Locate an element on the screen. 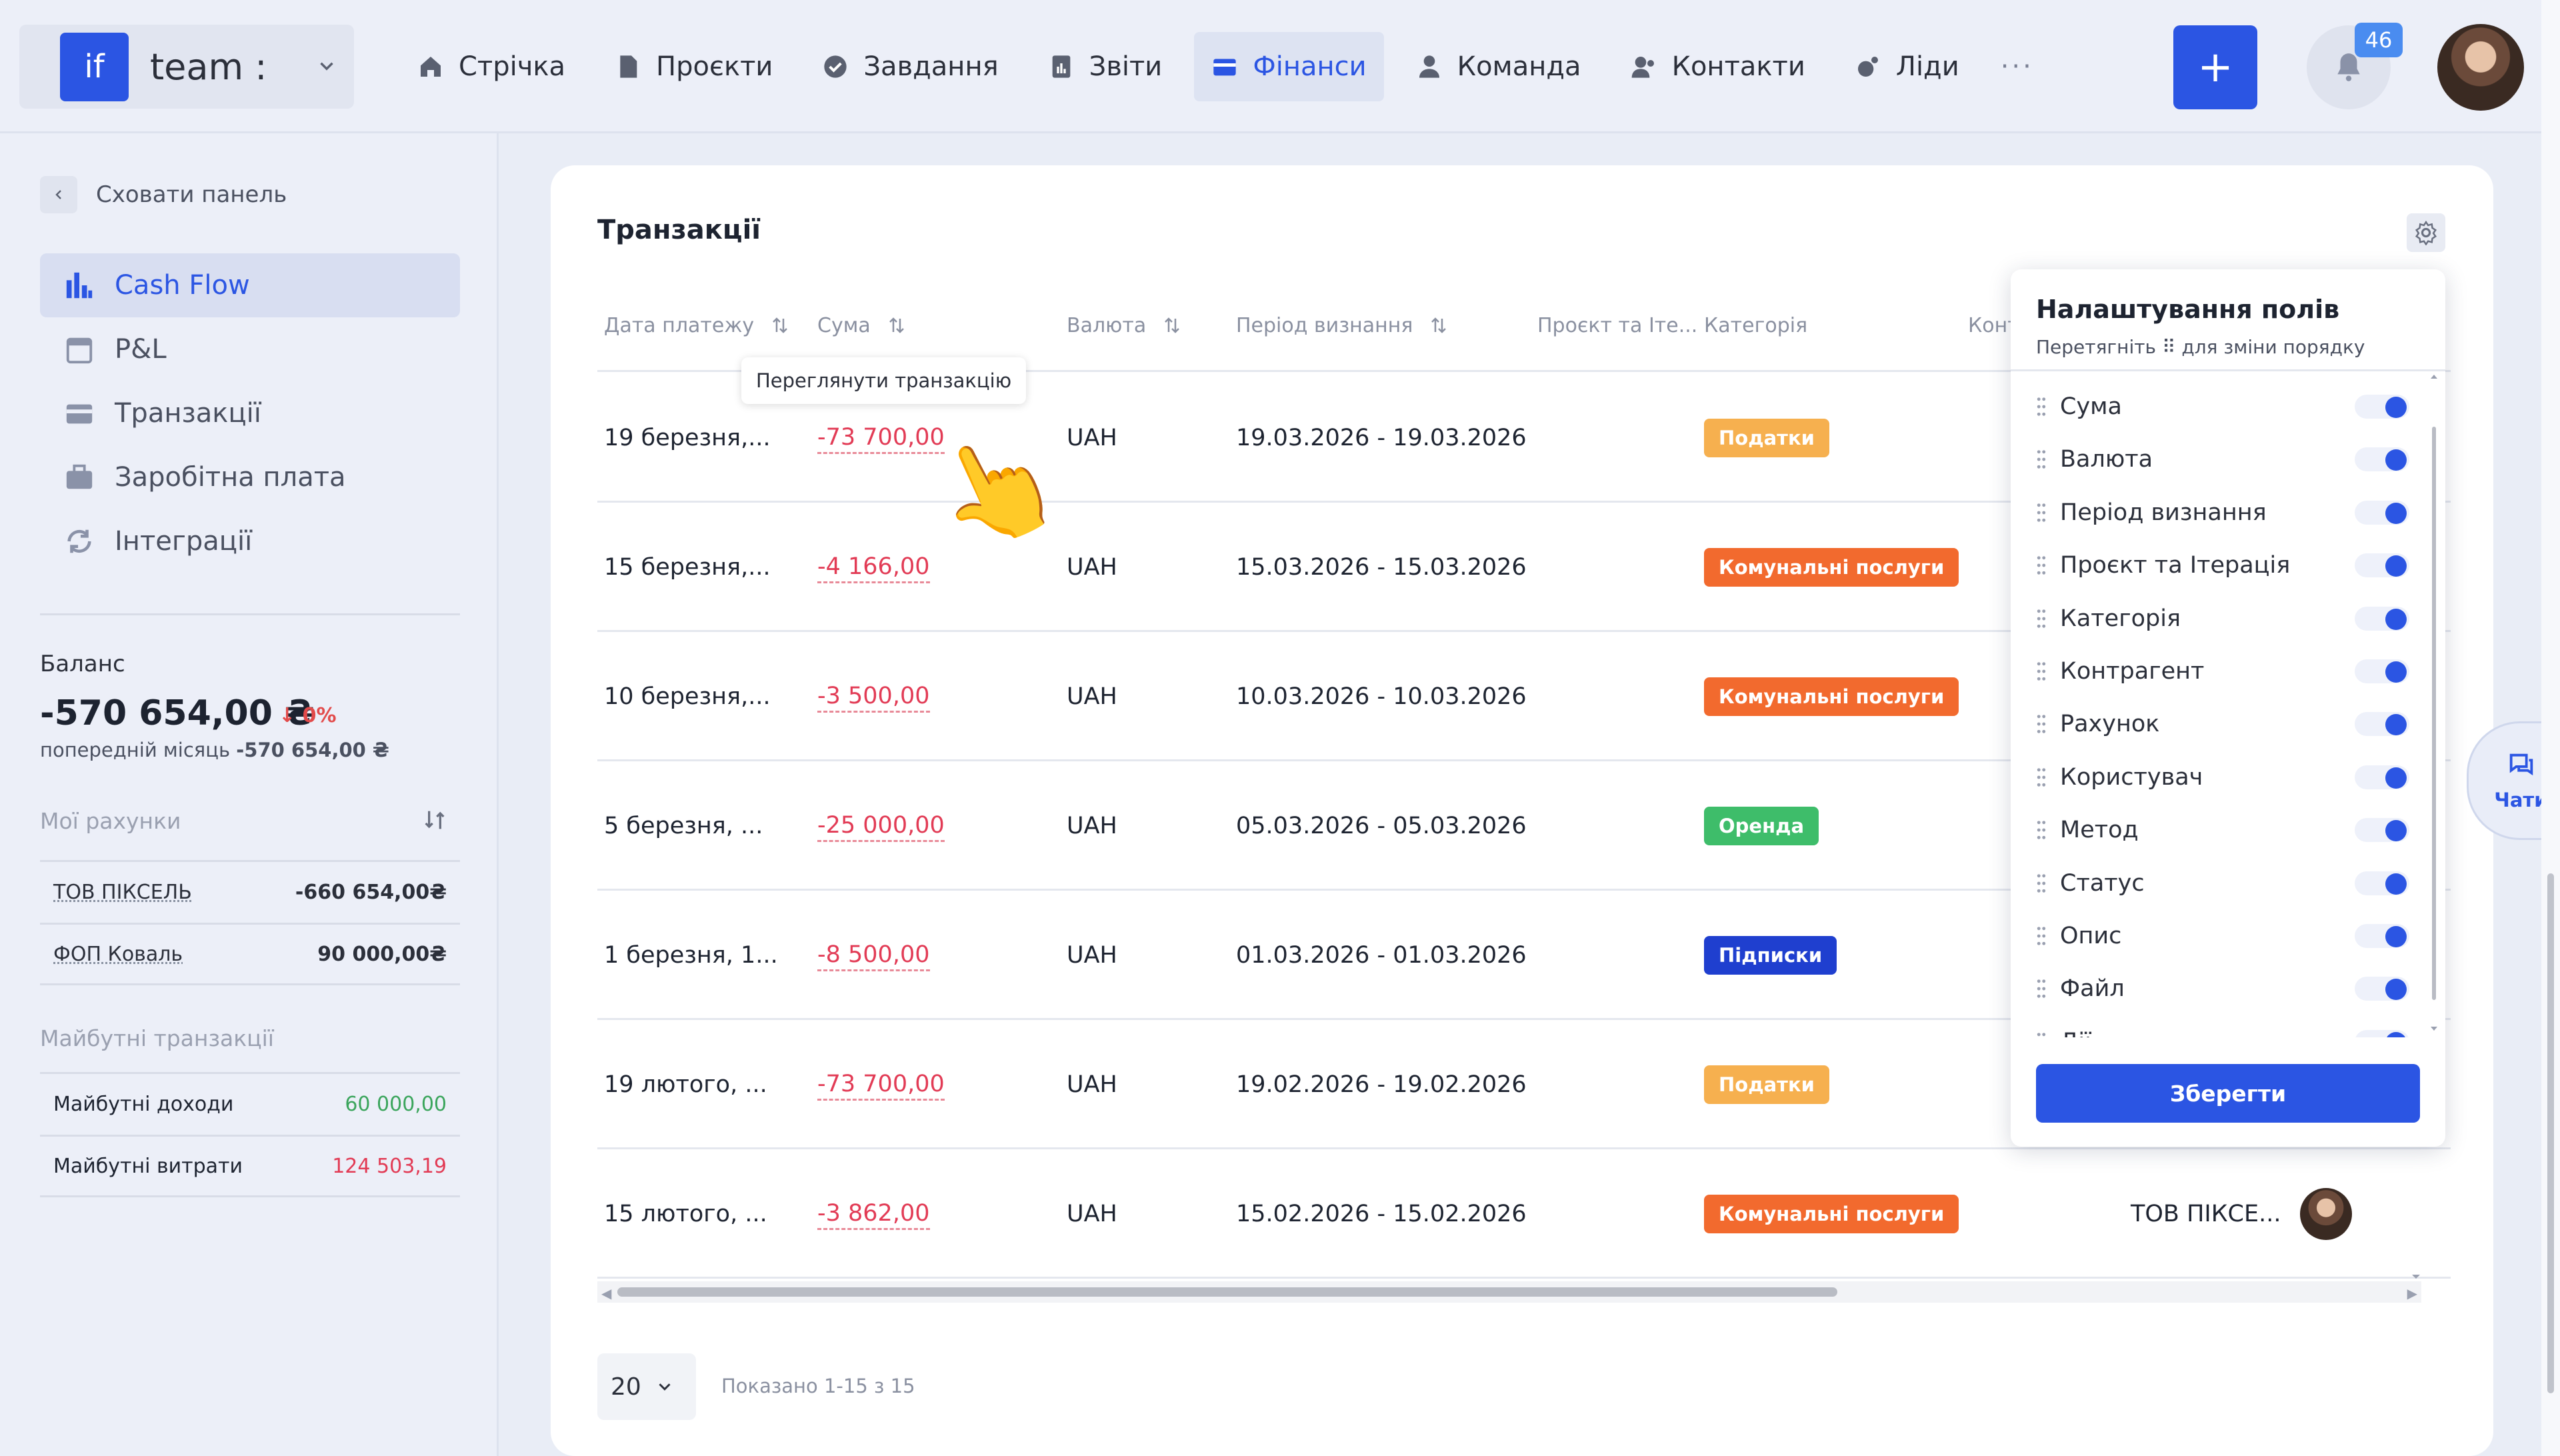  horizontal-scrollbar: ◀ ▶ is located at coordinates (1509, 1292).